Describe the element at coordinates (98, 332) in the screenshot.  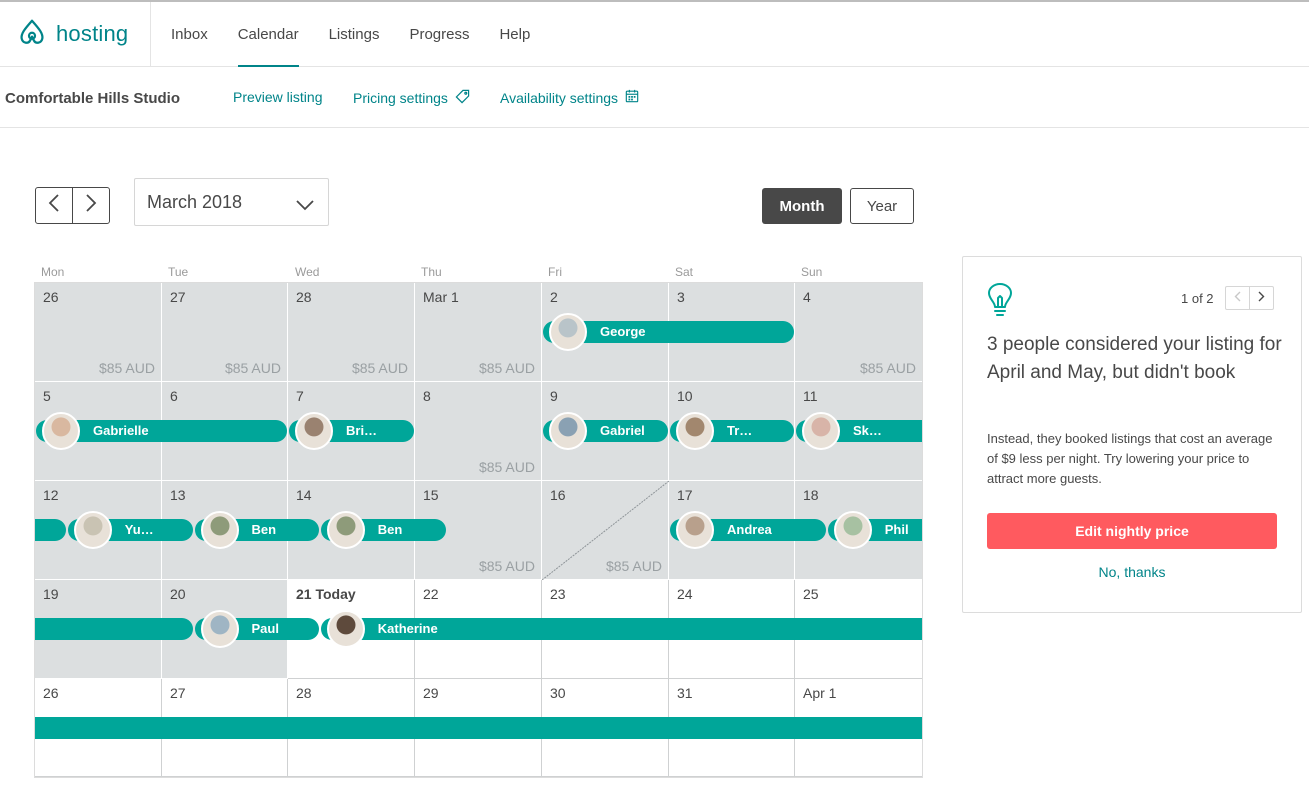
I see `calendar-day-cell: 26 $85 AUD` at that location.